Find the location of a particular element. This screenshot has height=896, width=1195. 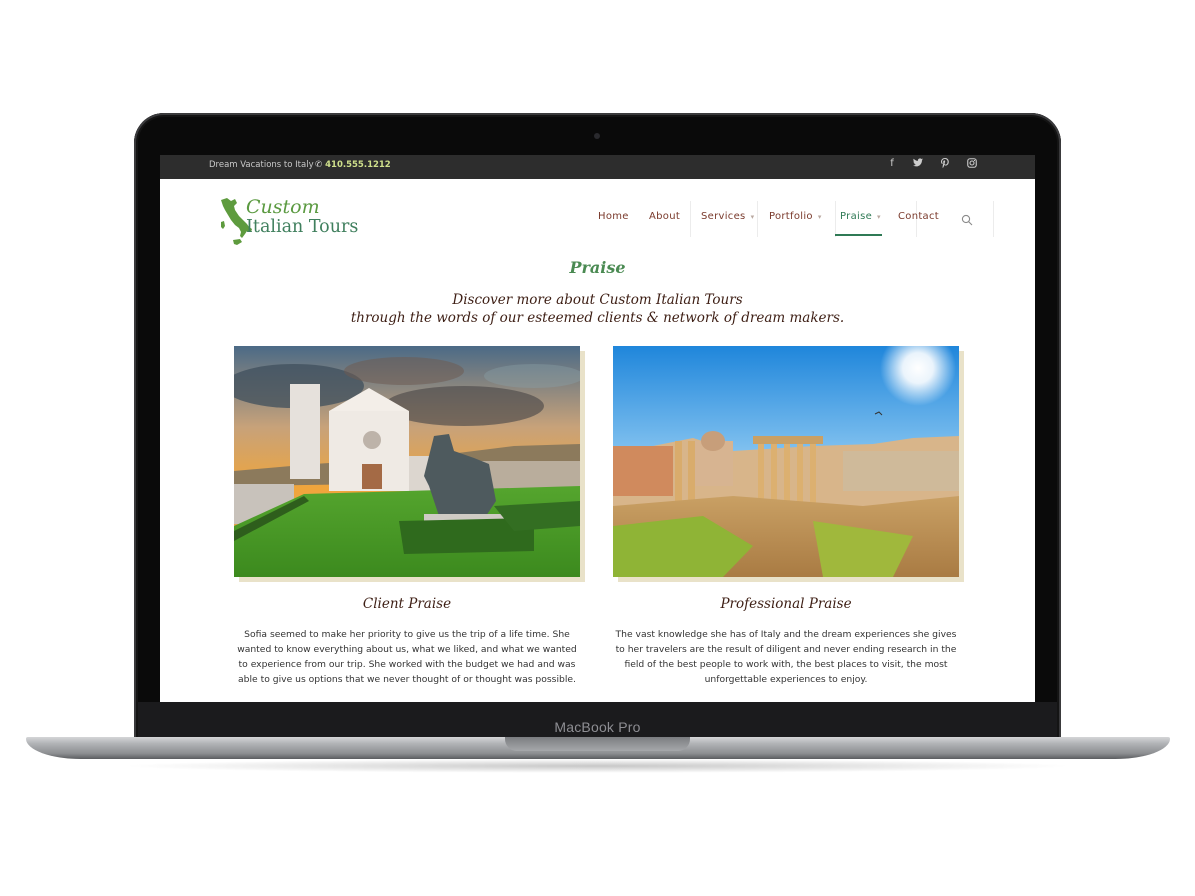

nav-label: Contact is located at coordinates (919, 216).